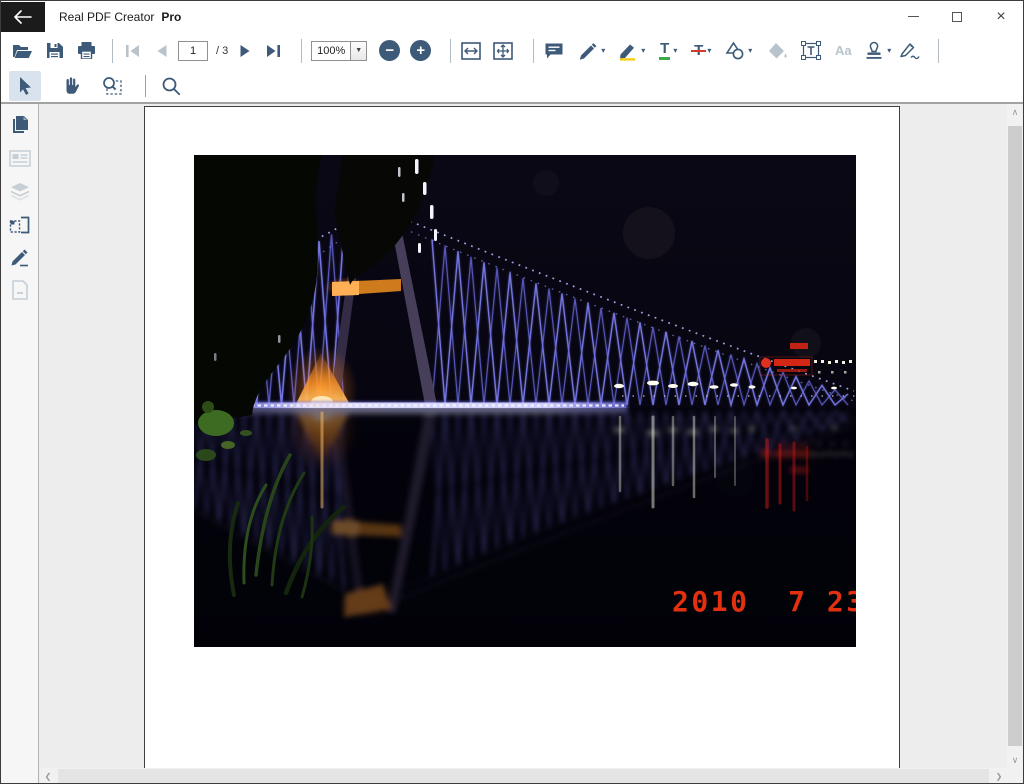  I want to click on print-button, so click(86, 51).